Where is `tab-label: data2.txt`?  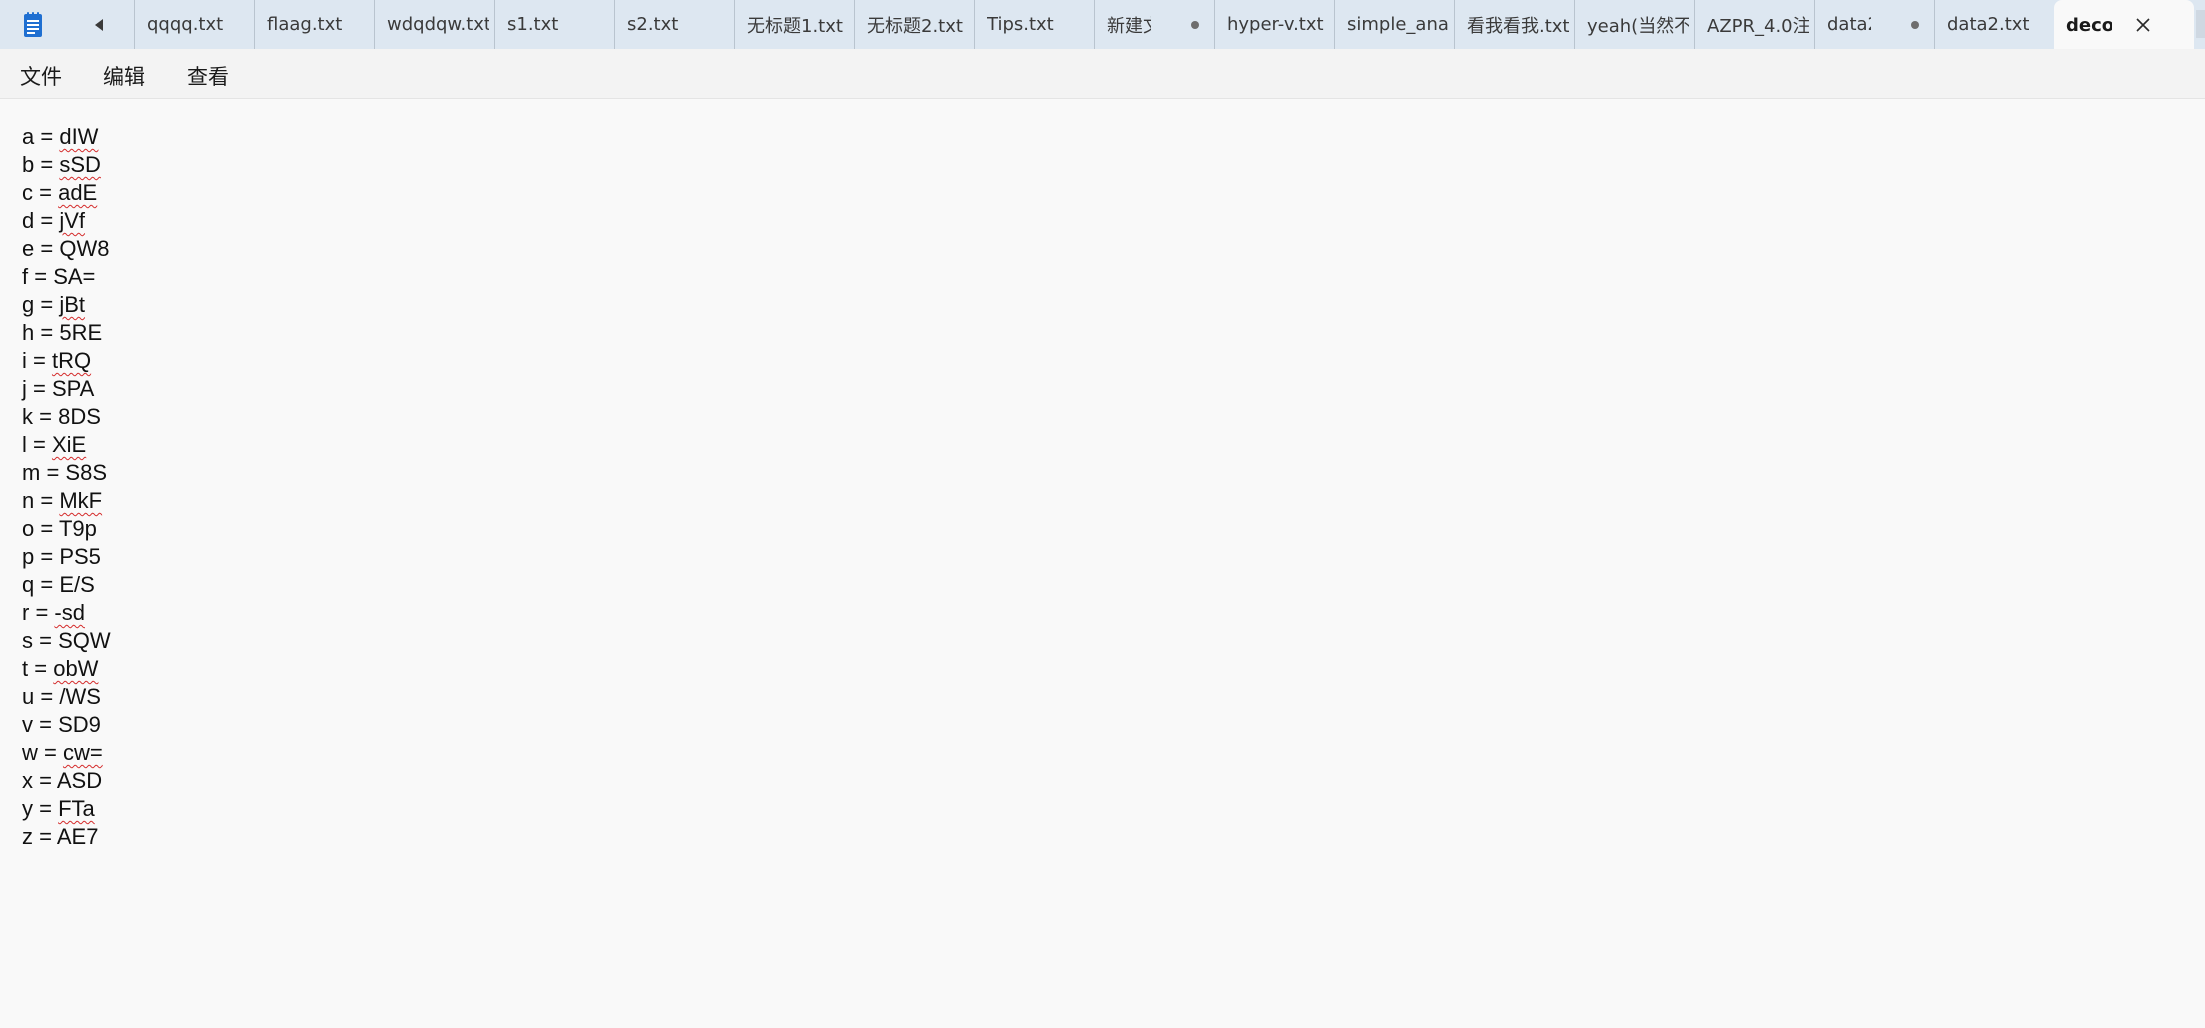 tab-label: data2.txt is located at coordinates (1988, 24).